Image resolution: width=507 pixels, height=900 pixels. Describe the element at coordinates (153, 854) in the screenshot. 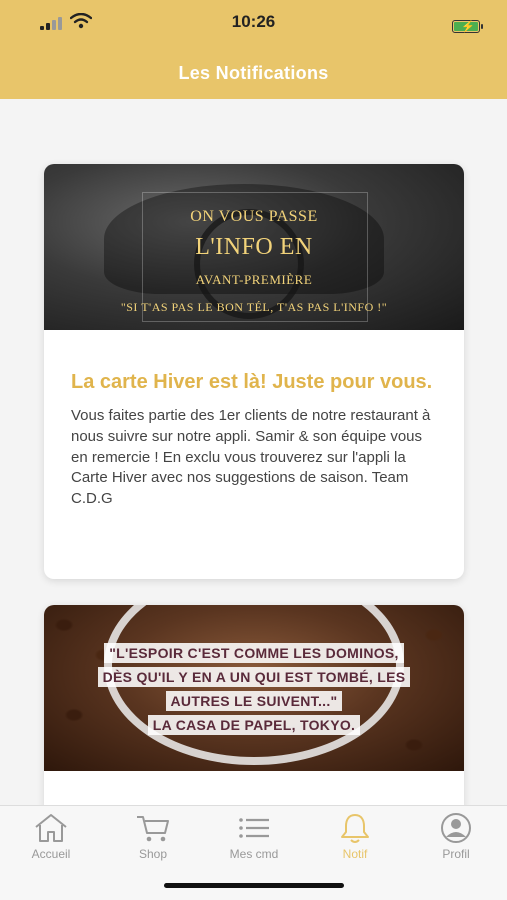

I see `tab-label: Shop` at that location.